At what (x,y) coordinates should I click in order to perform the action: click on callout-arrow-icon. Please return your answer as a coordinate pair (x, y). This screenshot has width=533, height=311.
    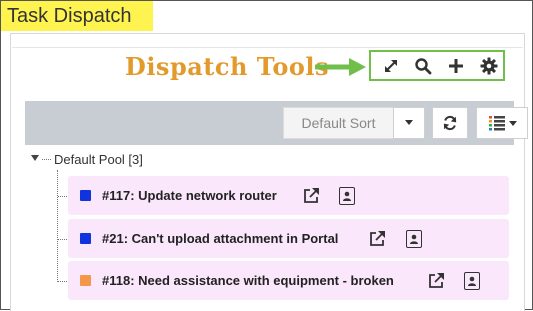
    Looking at the image, I should click on (340, 67).